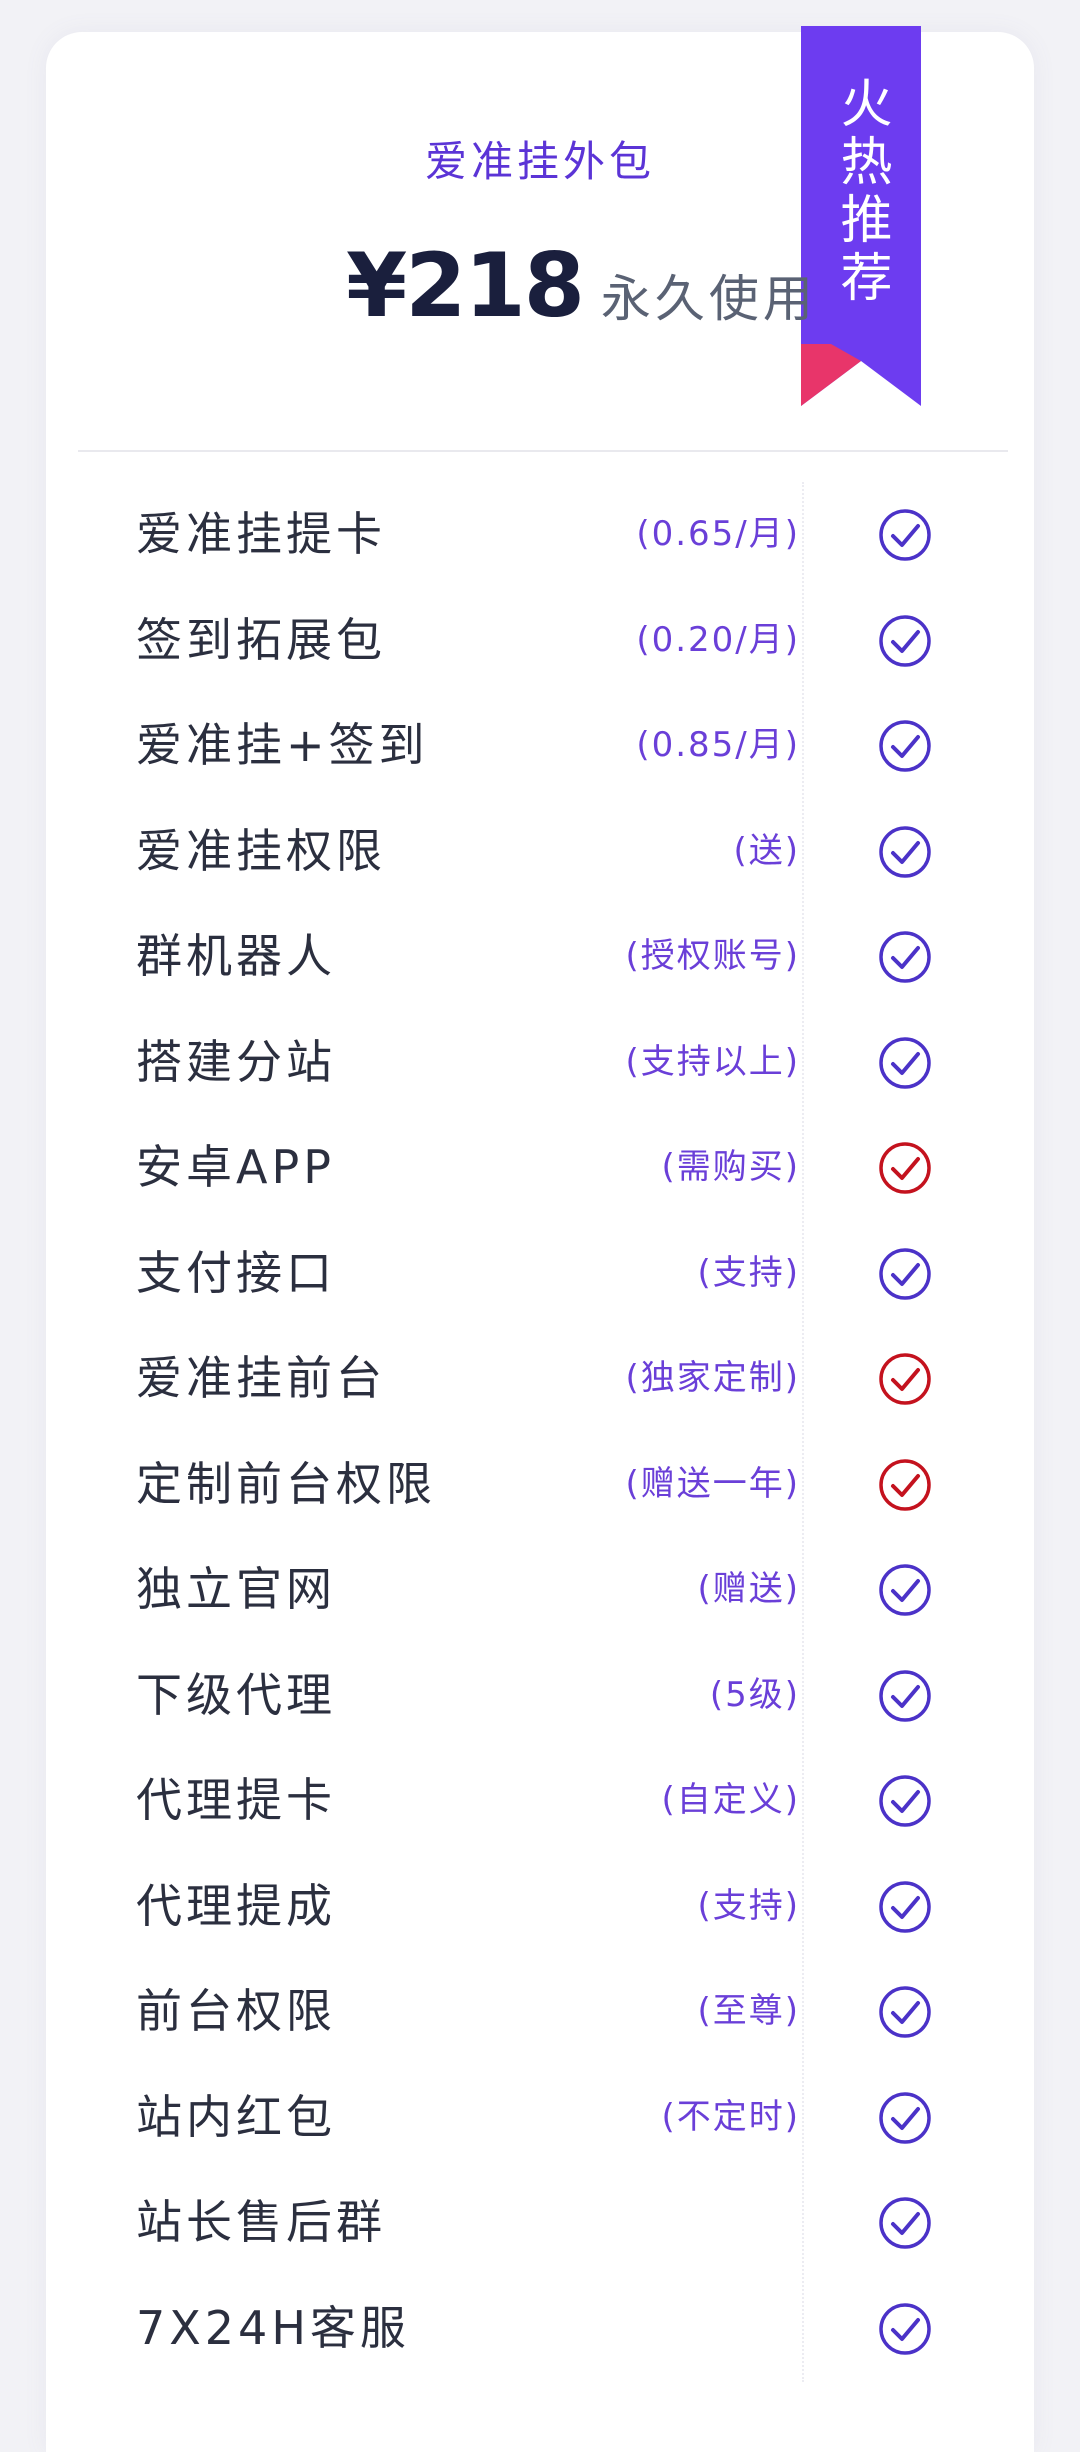  I want to click on feature-note: (授权账号), so click(712, 956).